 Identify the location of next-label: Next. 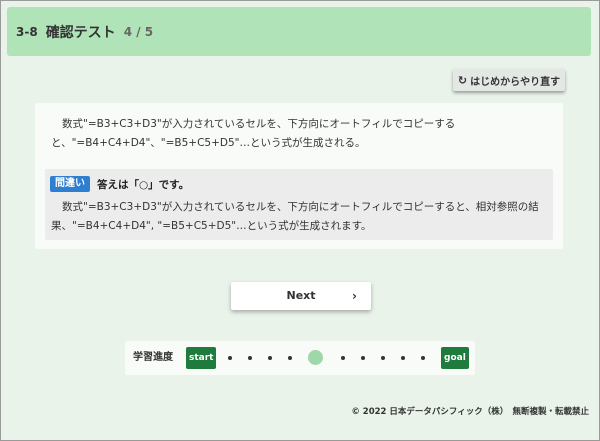
(301, 295).